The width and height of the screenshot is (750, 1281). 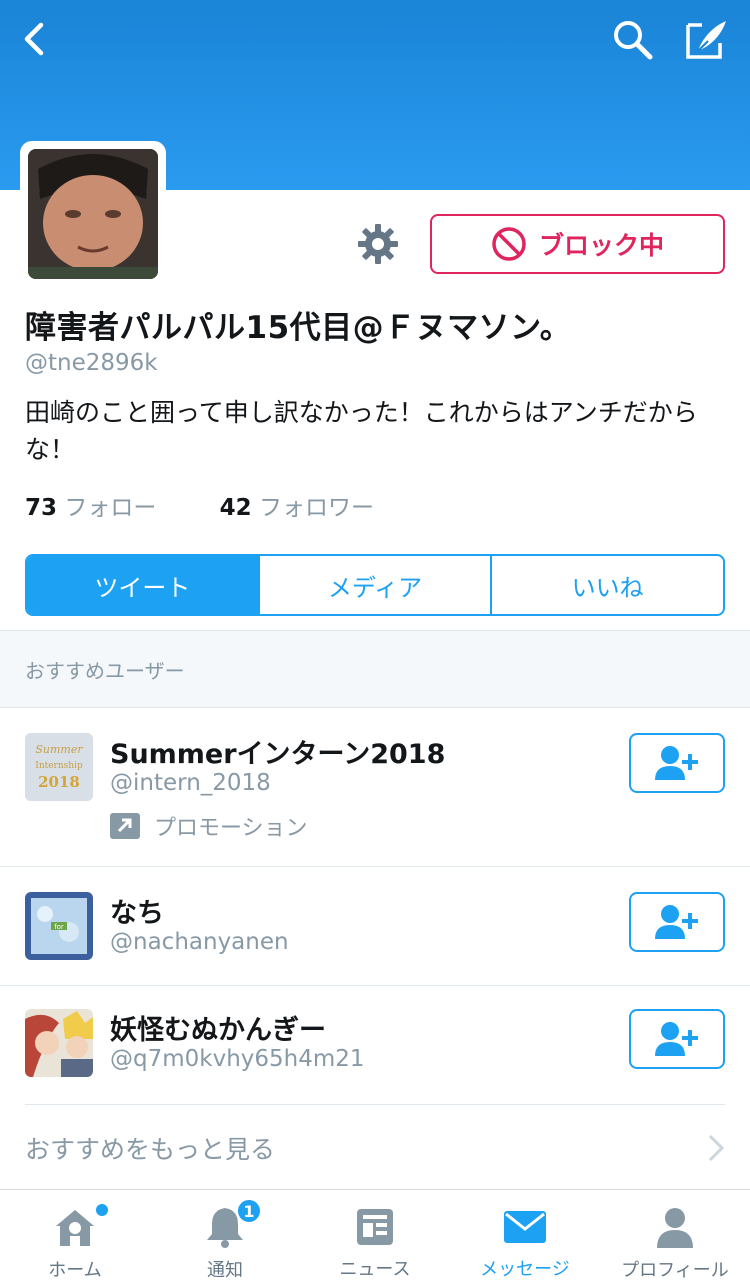 What do you see at coordinates (91, 363) in the screenshot?
I see `profile-handle: @tne2896k` at bounding box center [91, 363].